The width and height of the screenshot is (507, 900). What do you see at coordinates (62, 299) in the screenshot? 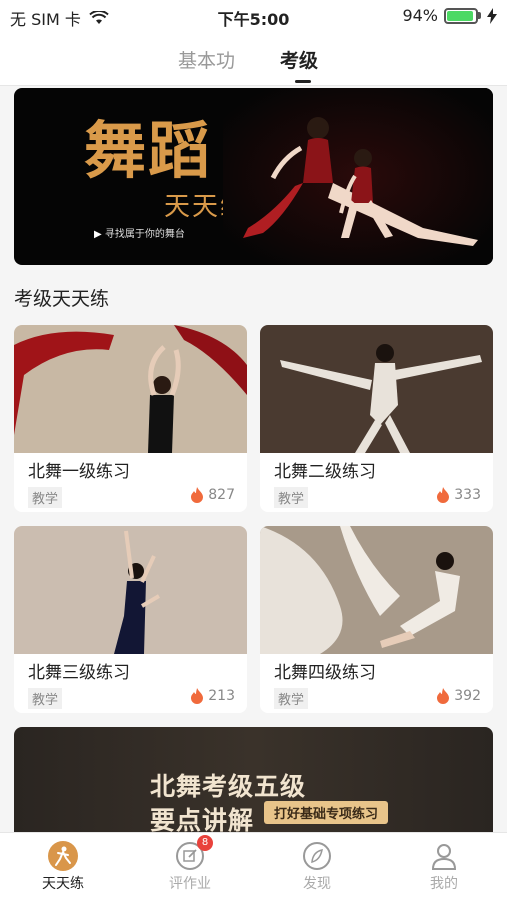
I see `section-title: 考级天天练` at bounding box center [62, 299].